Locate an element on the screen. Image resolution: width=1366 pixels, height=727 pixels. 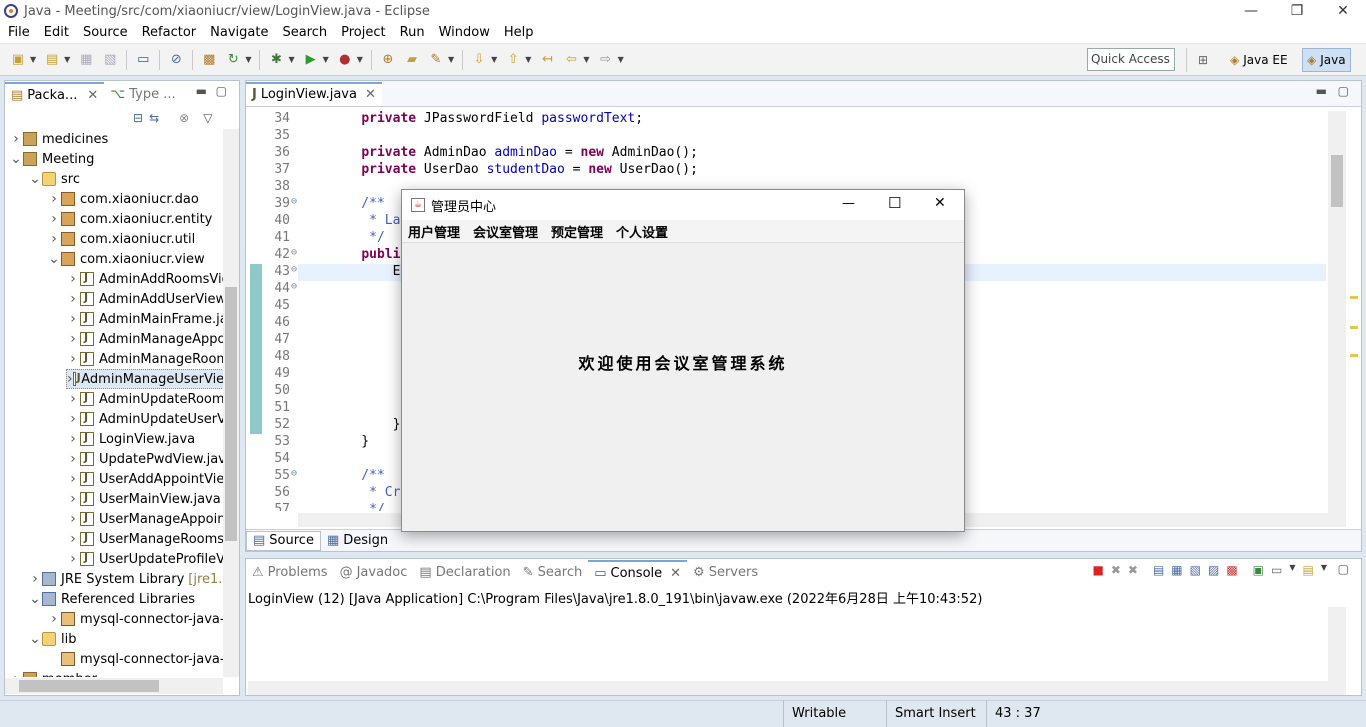
tree-item: › AdminMainFrame.java is located at coordinates (144, 319).